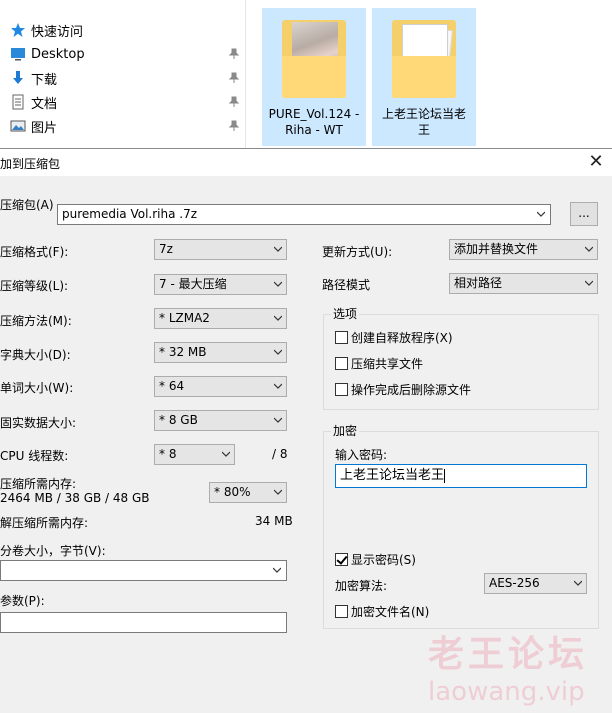 Image resolution: width=612 pixels, height=713 pixels. I want to click on archive-path-input: puremedia Vol.riha .7z, so click(304, 214).